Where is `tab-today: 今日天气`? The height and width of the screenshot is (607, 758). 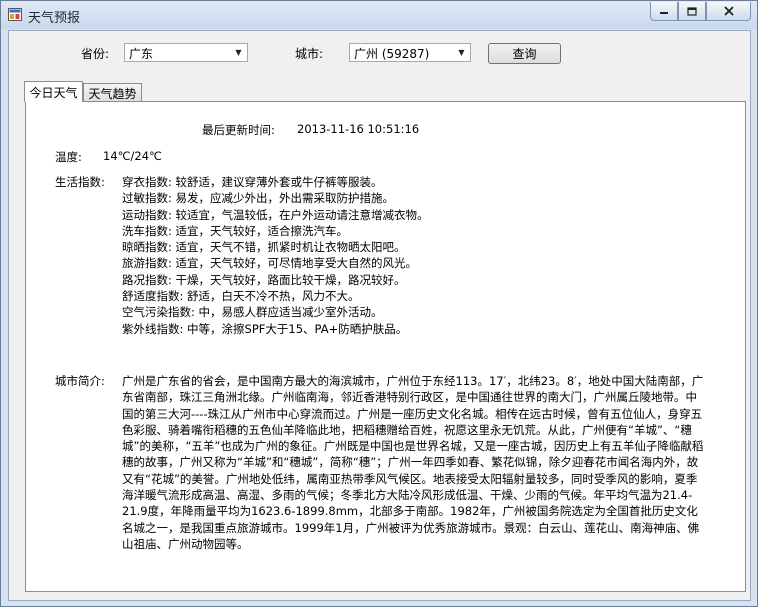 tab-today: 今日天气 is located at coordinates (53, 91).